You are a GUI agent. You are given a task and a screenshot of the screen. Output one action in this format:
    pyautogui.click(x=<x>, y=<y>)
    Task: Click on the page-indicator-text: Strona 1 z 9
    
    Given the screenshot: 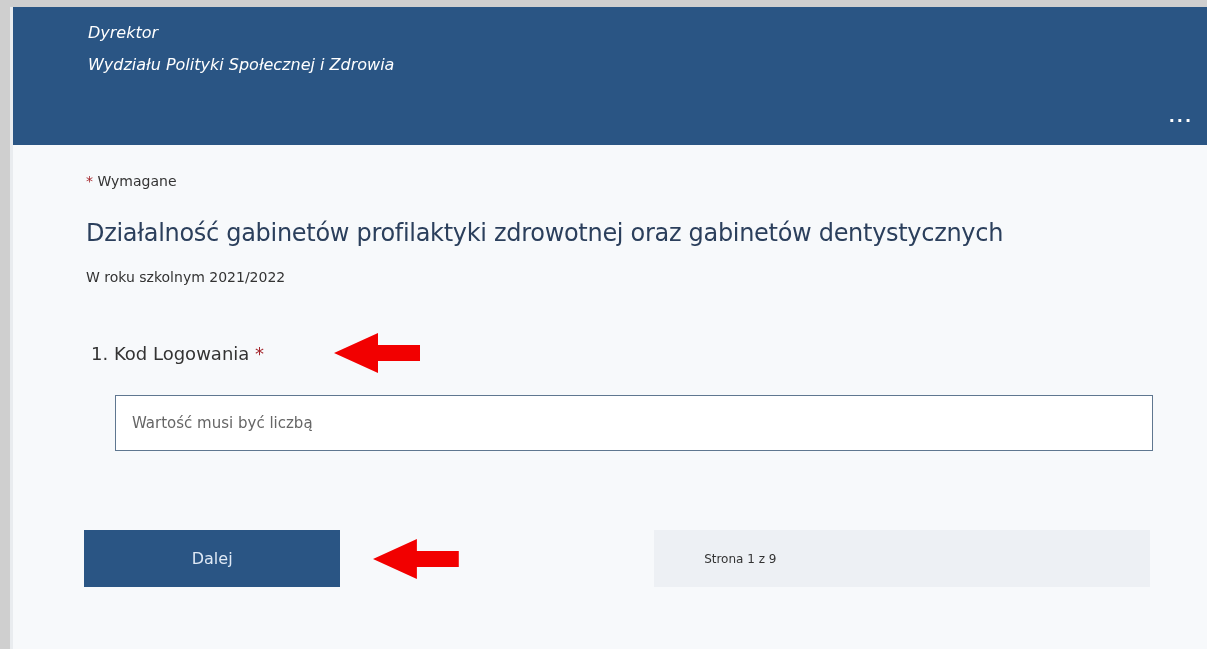 What is the action you would take?
    pyautogui.click(x=740, y=558)
    